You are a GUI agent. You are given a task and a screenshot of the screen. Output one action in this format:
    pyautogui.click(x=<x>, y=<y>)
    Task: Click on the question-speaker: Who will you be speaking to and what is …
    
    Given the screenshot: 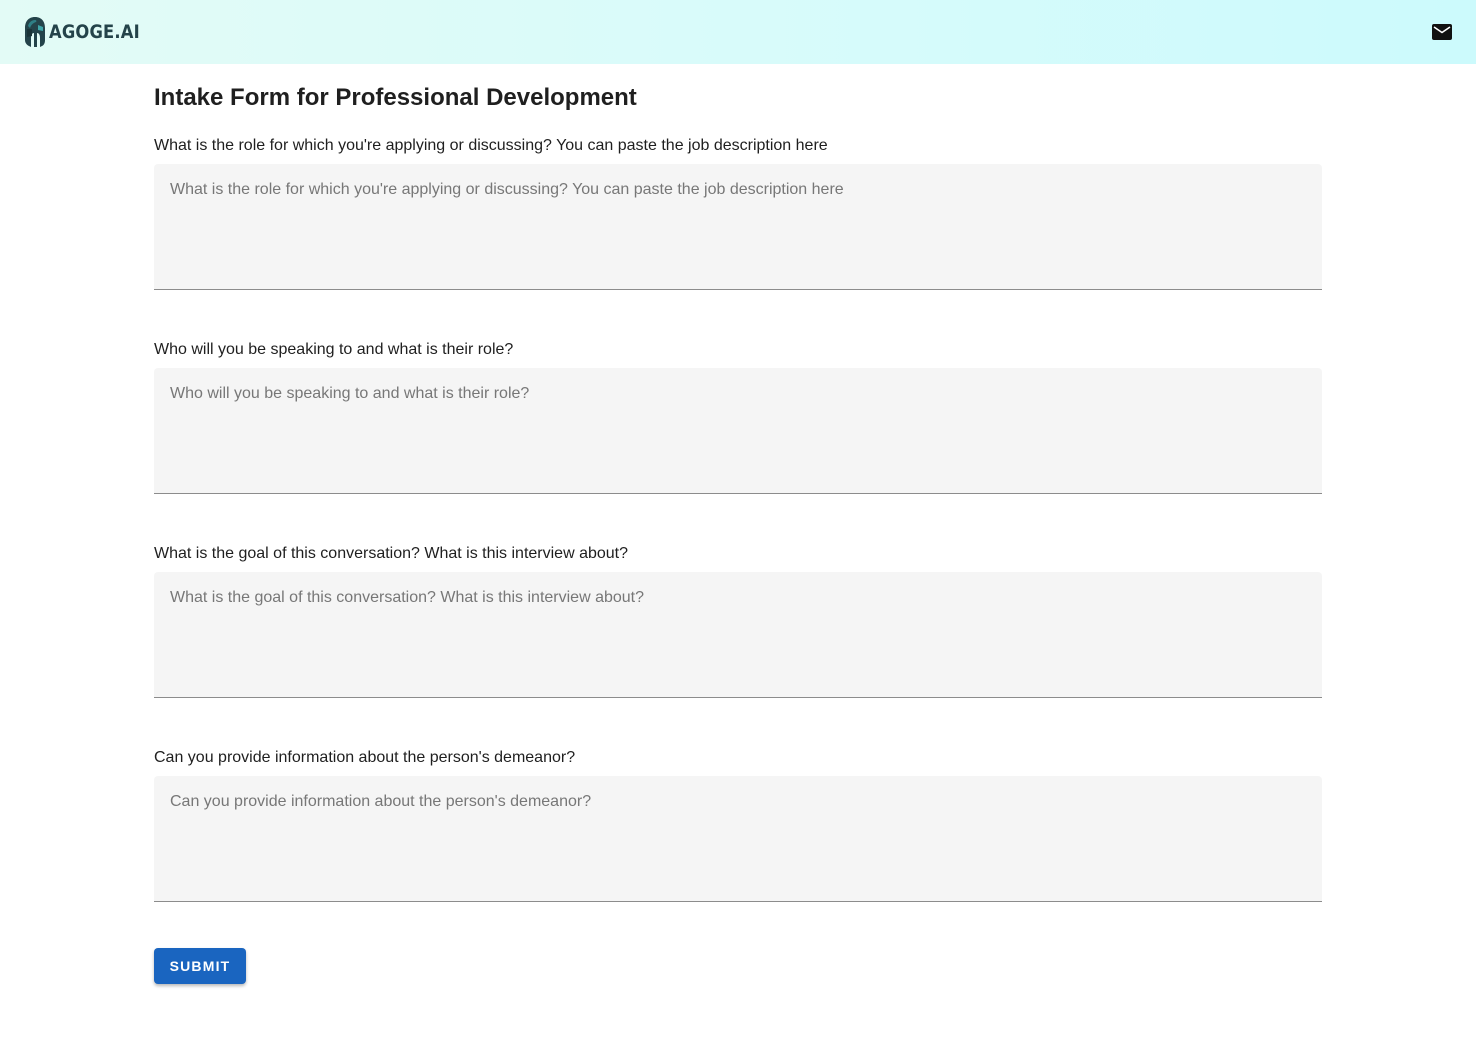 What is the action you would take?
    pyautogui.click(x=738, y=417)
    